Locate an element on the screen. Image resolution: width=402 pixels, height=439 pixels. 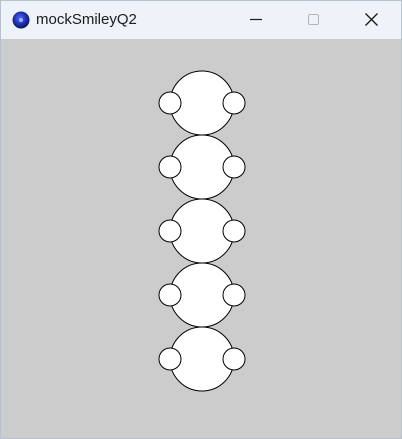
window-title: mockSmileyQ2 is located at coordinates (86, 19).